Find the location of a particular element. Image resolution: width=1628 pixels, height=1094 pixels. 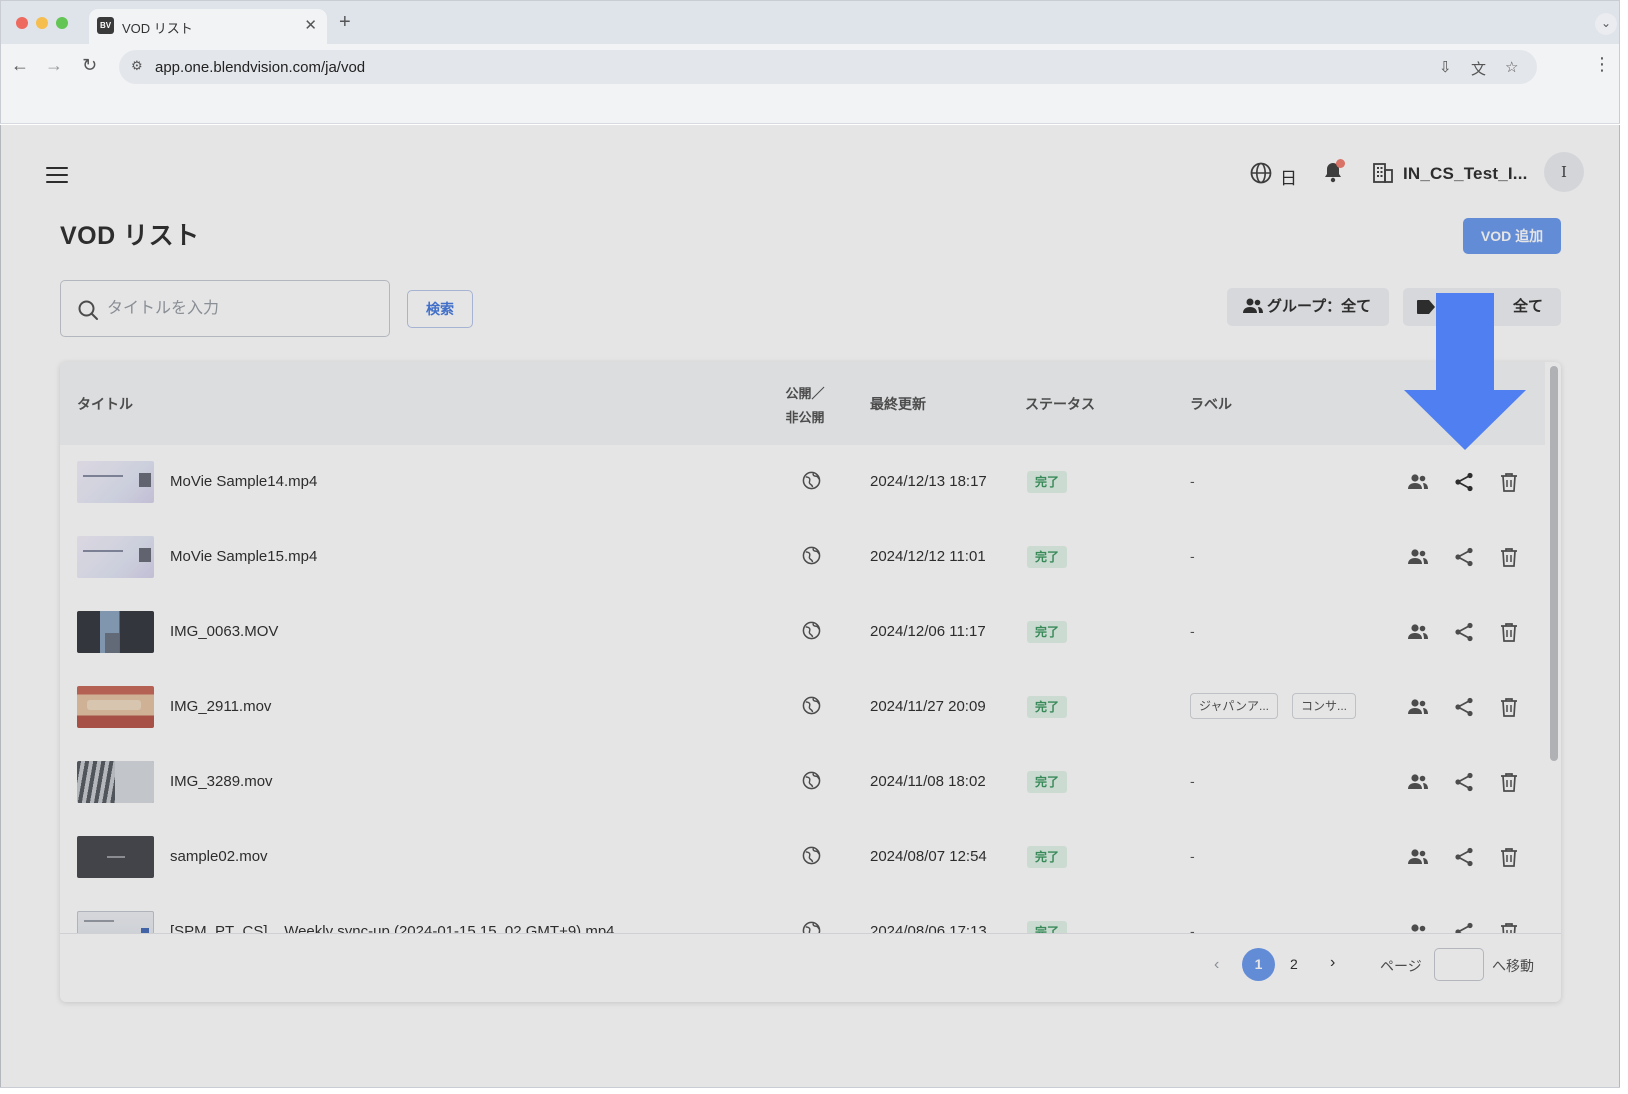

search-button: 検索 is located at coordinates (440, 309).